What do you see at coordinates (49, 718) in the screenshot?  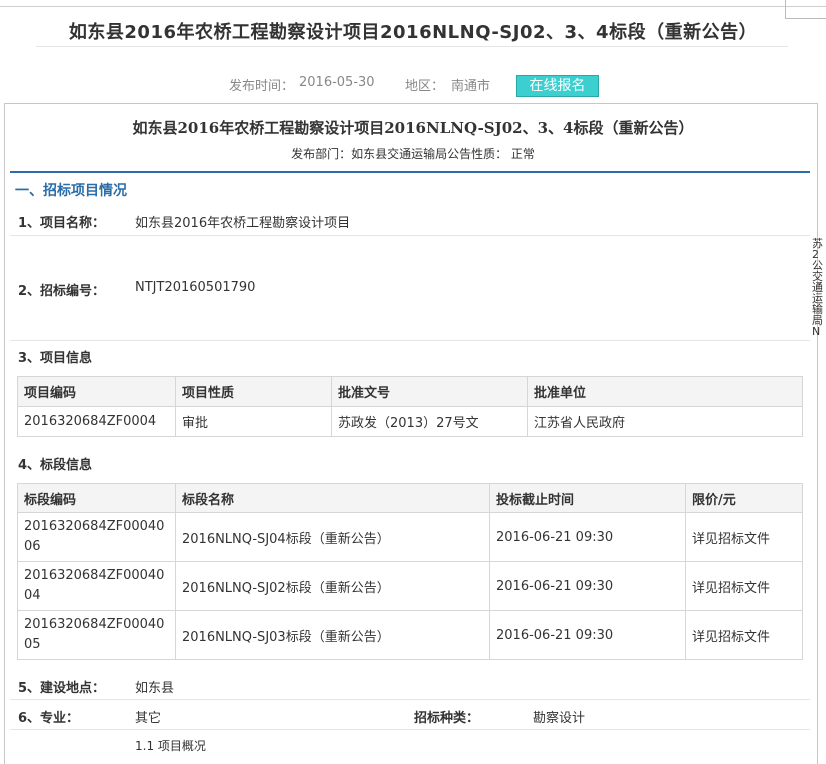 I see `specialty-label: 6、专业：` at bounding box center [49, 718].